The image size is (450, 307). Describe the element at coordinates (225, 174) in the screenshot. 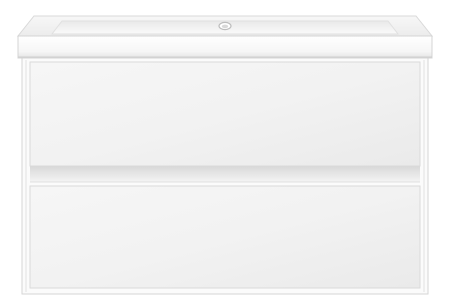

I see `drawer-gap` at that location.